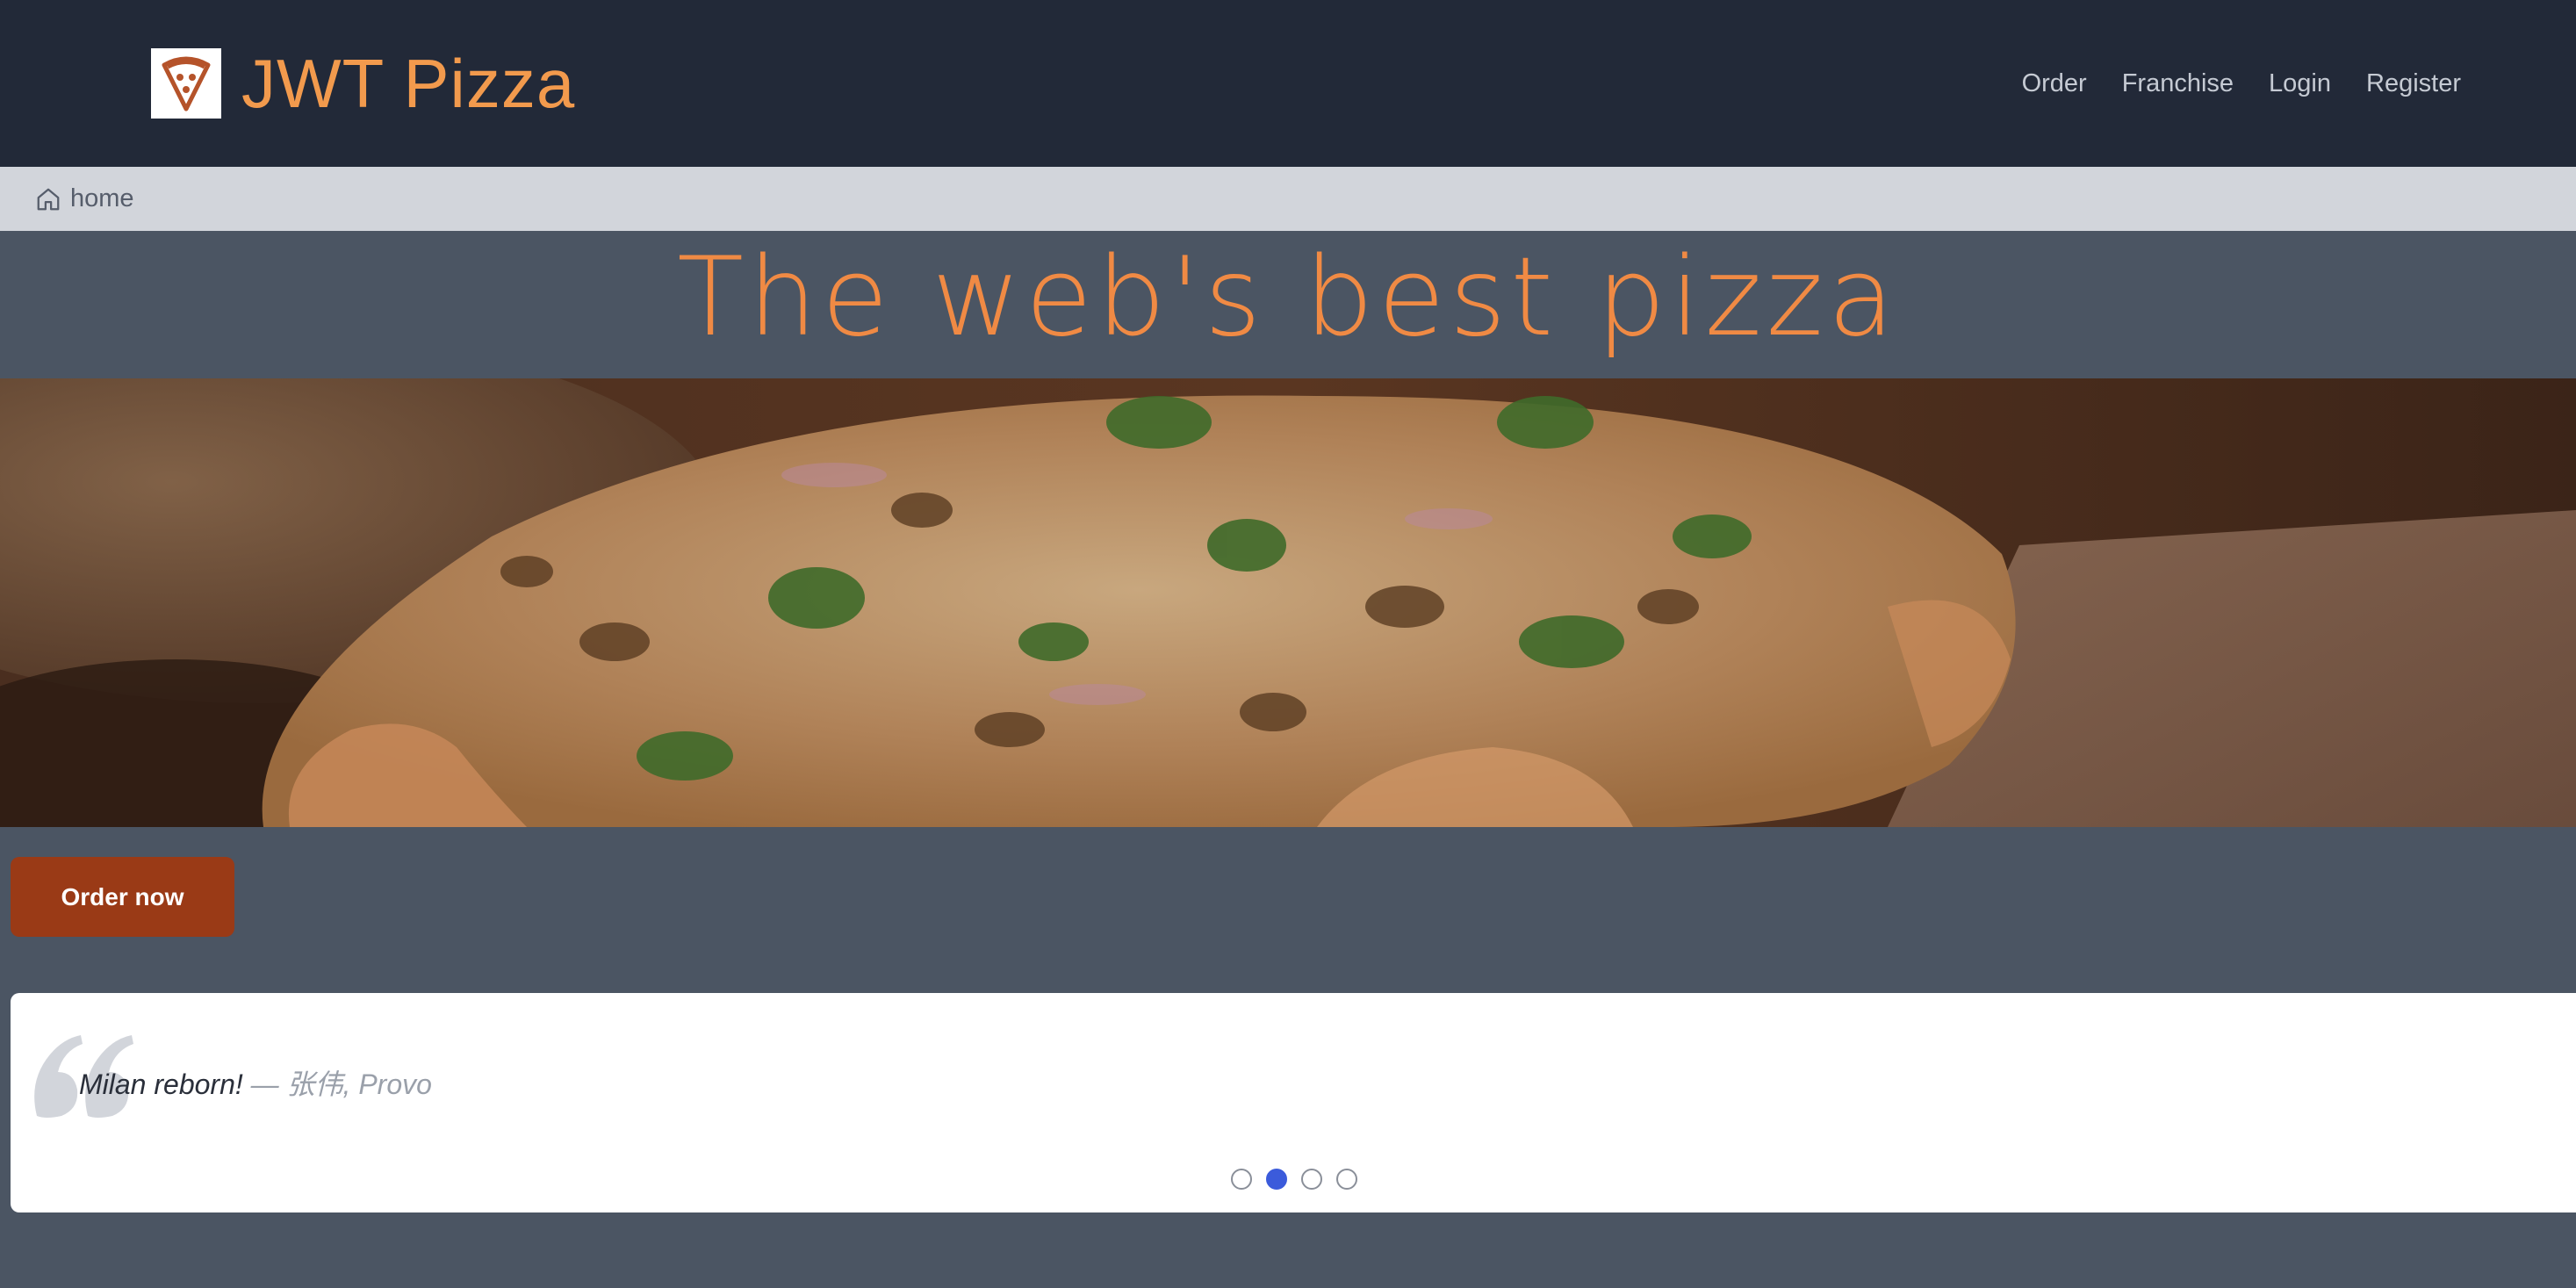 This screenshot has width=2576, height=1288. What do you see at coordinates (1288, 297) in the screenshot?
I see `hero-title: The web's best pizza` at bounding box center [1288, 297].